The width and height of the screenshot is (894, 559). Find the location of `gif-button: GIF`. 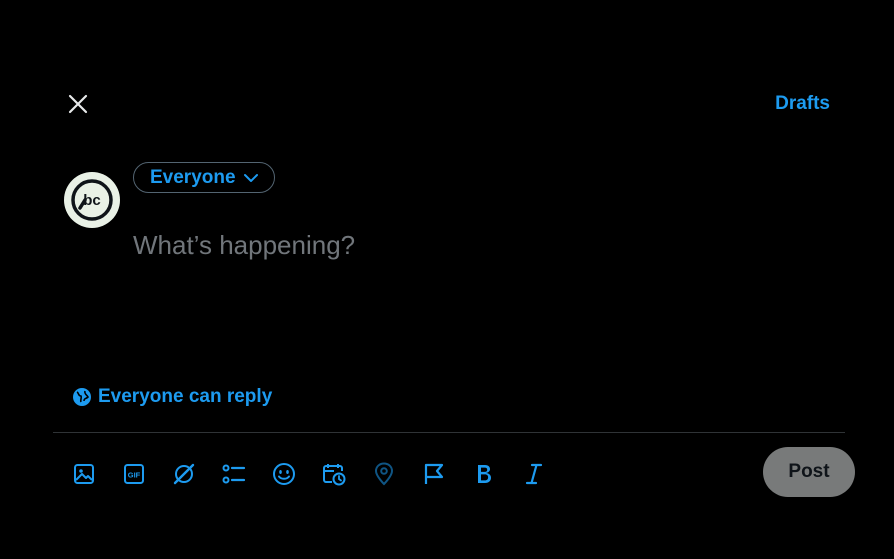

gif-button: GIF is located at coordinates (134, 474).